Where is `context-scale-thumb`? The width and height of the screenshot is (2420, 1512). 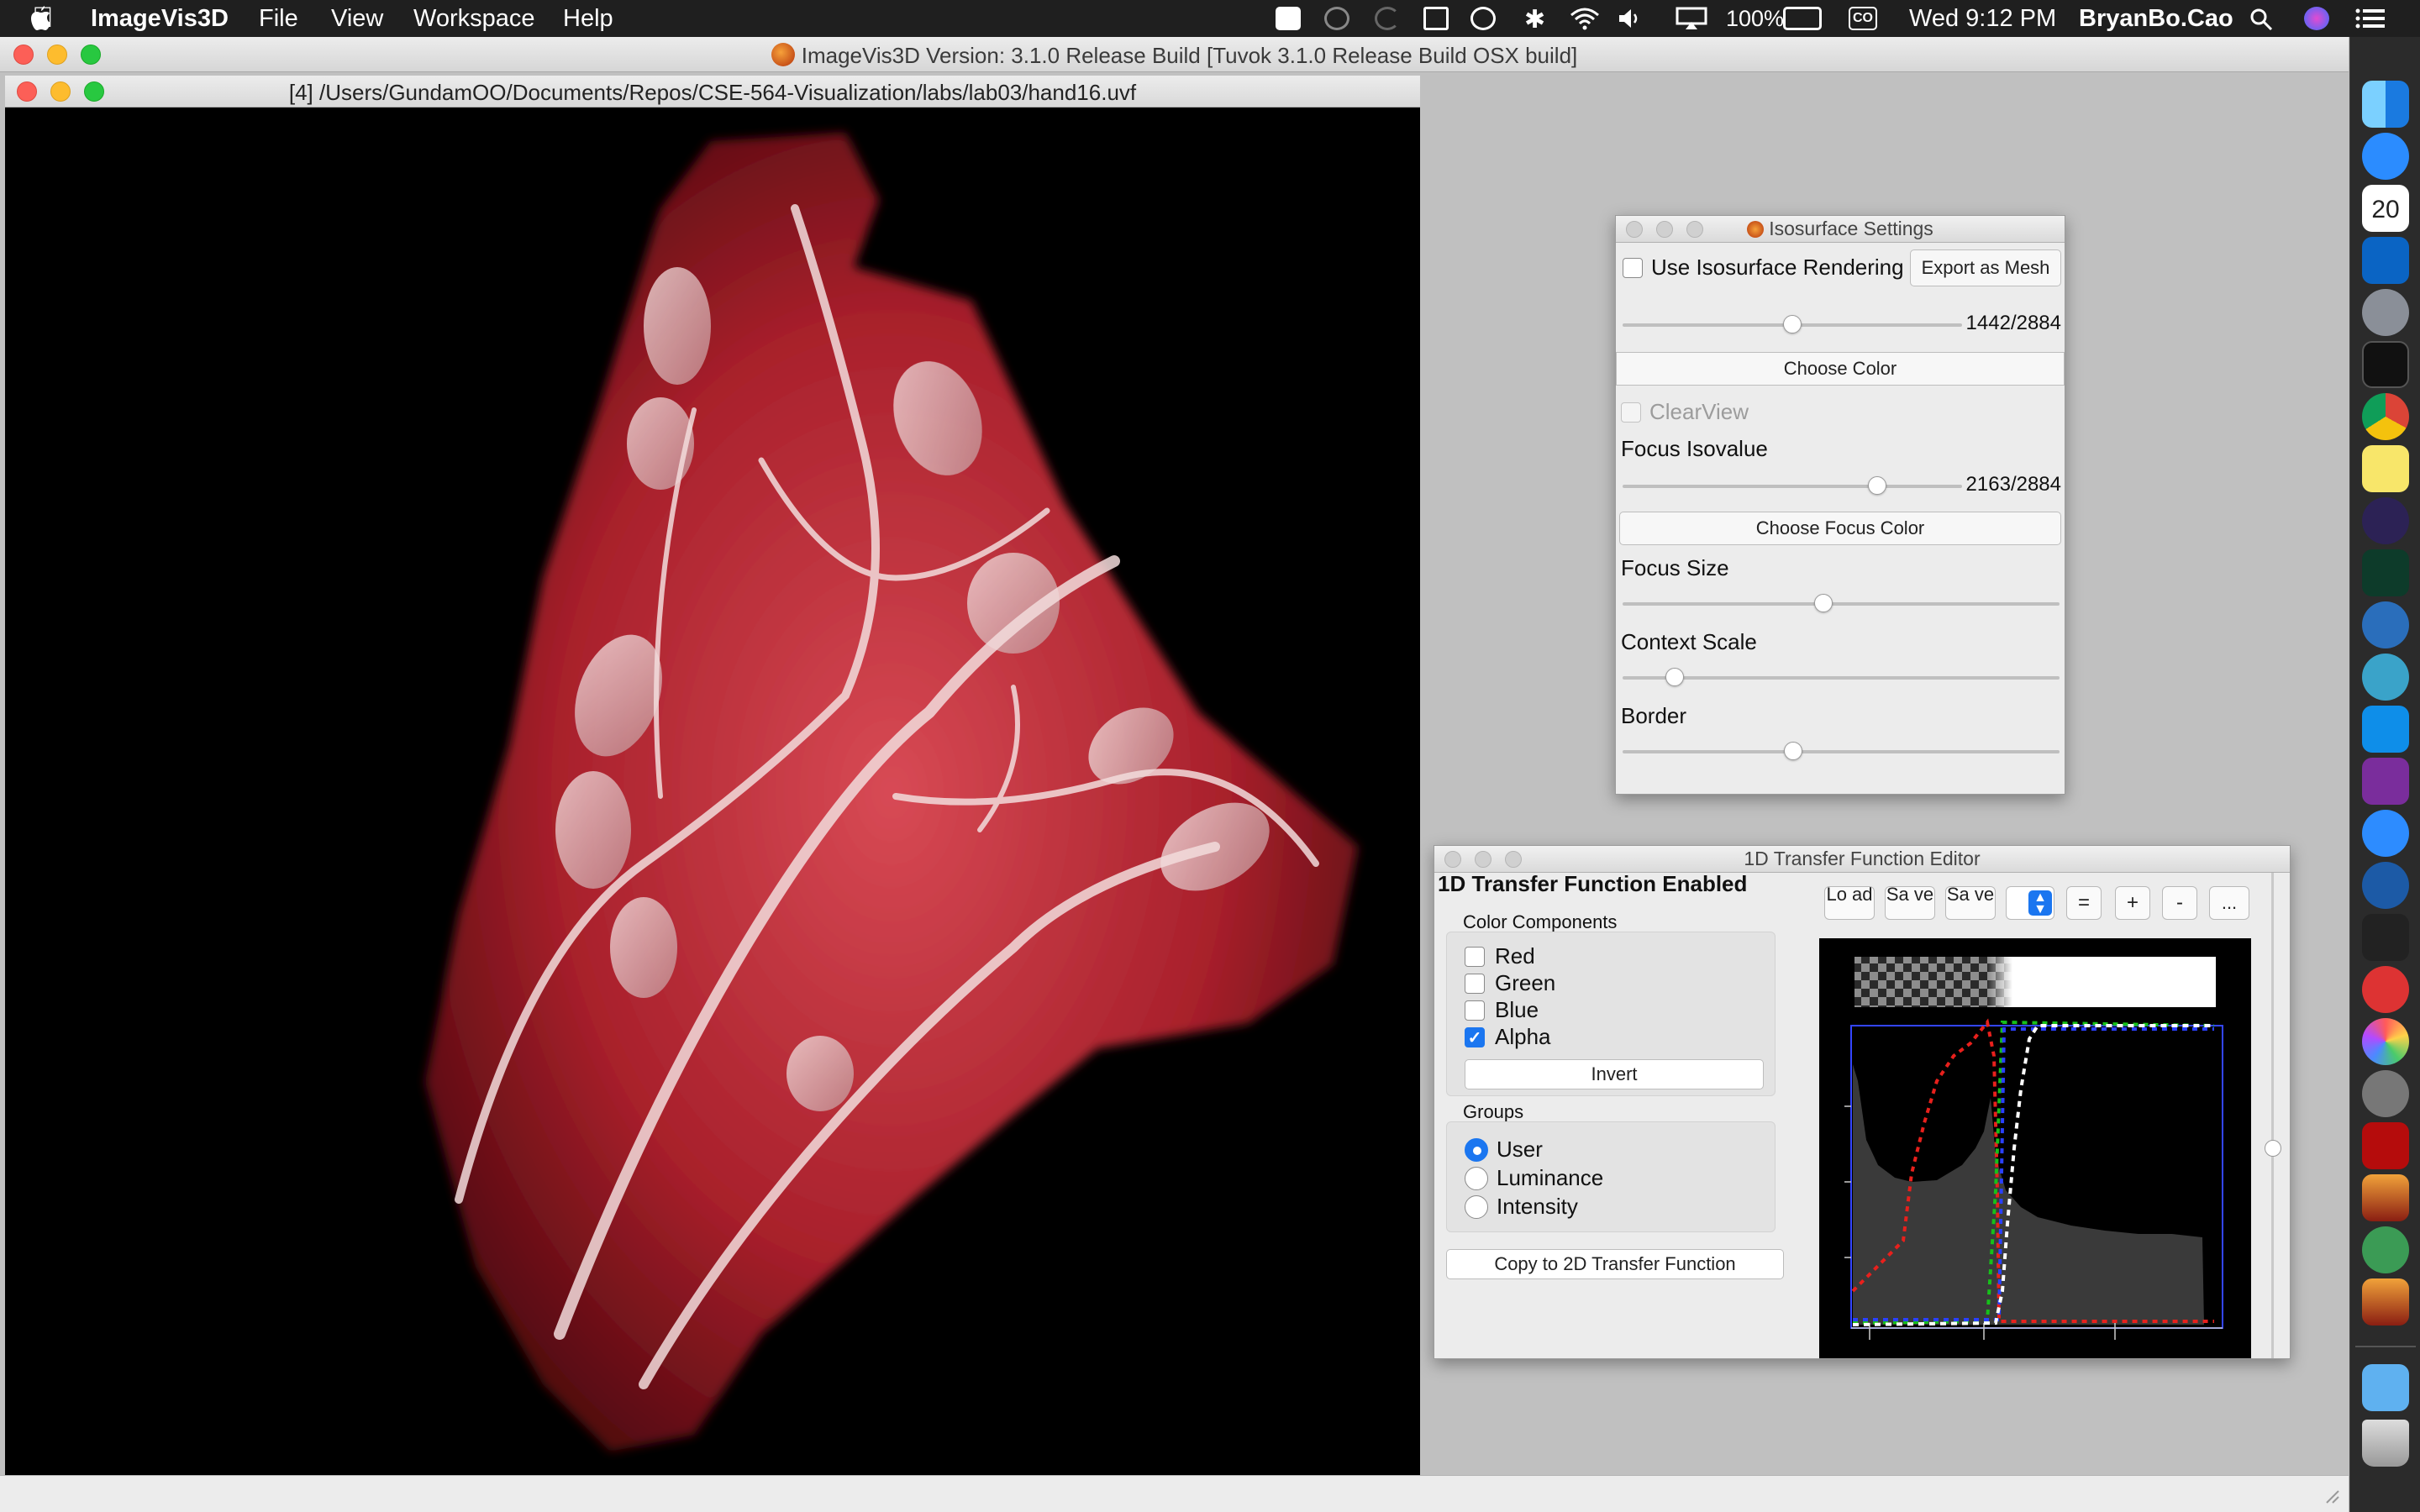 context-scale-thumb is located at coordinates (1675, 677).